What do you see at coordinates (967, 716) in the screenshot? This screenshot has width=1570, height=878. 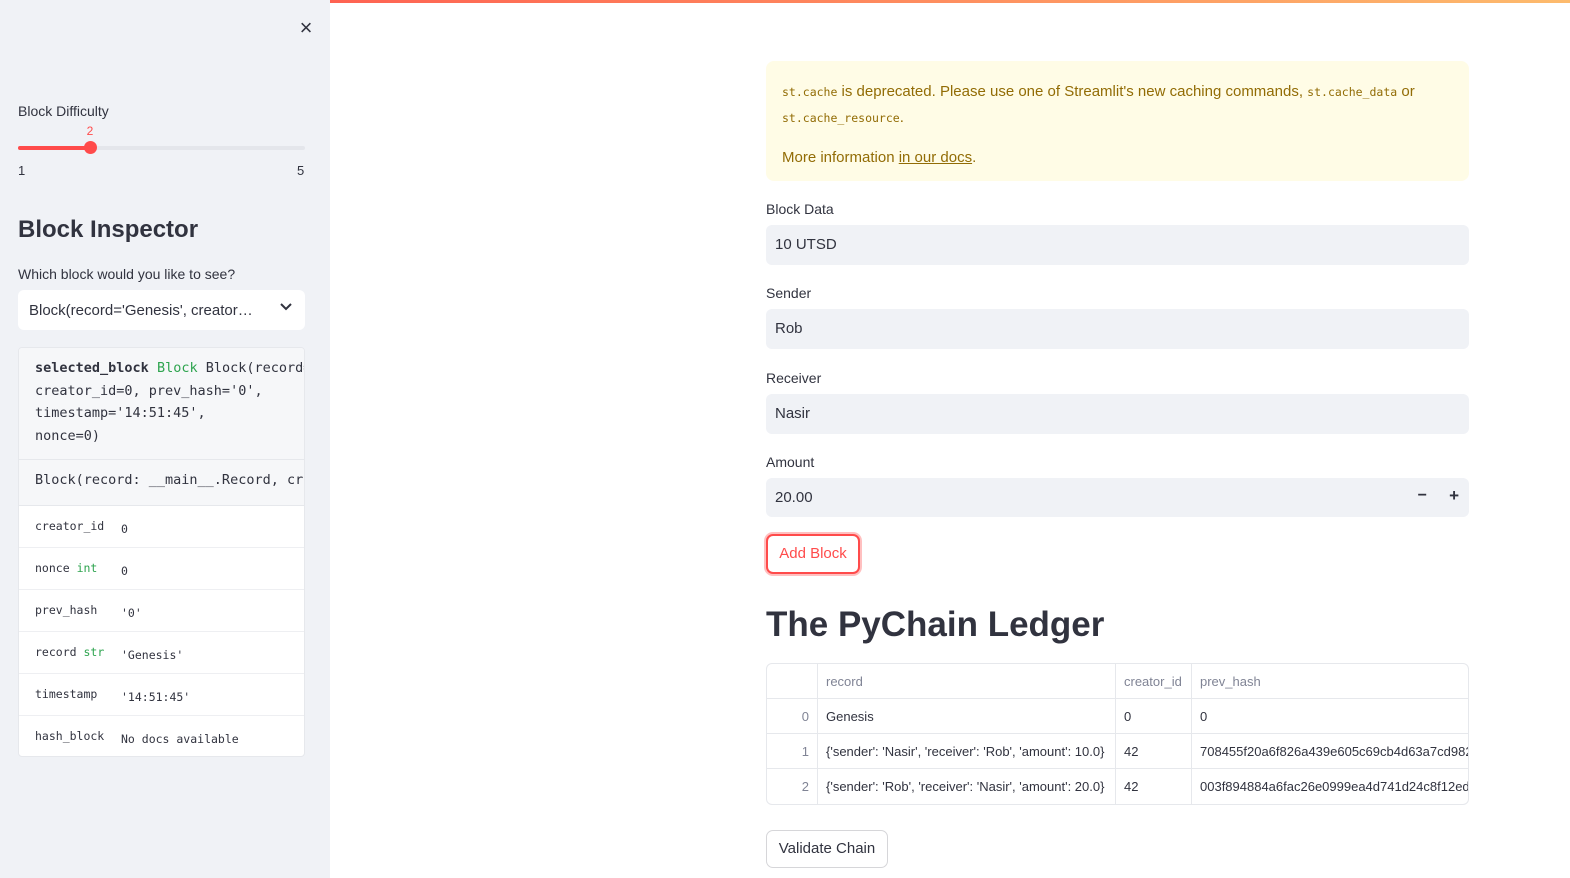 I see `cell-record: Genesis` at bounding box center [967, 716].